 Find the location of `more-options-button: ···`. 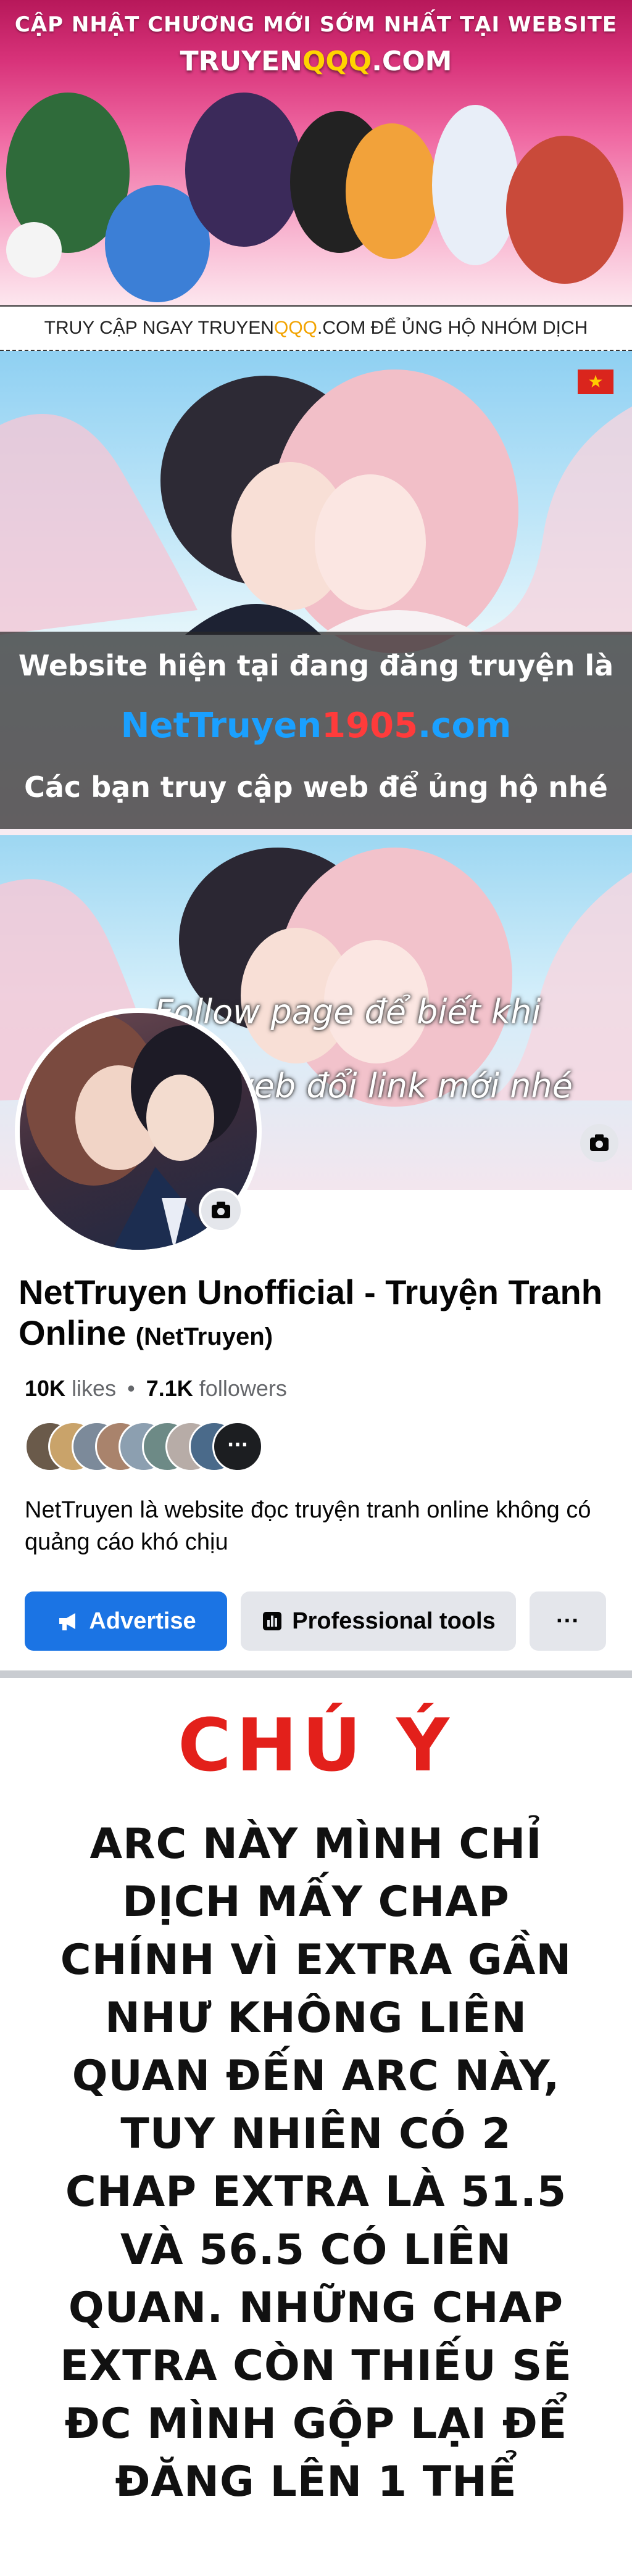

more-options-button: ··· is located at coordinates (568, 1621).